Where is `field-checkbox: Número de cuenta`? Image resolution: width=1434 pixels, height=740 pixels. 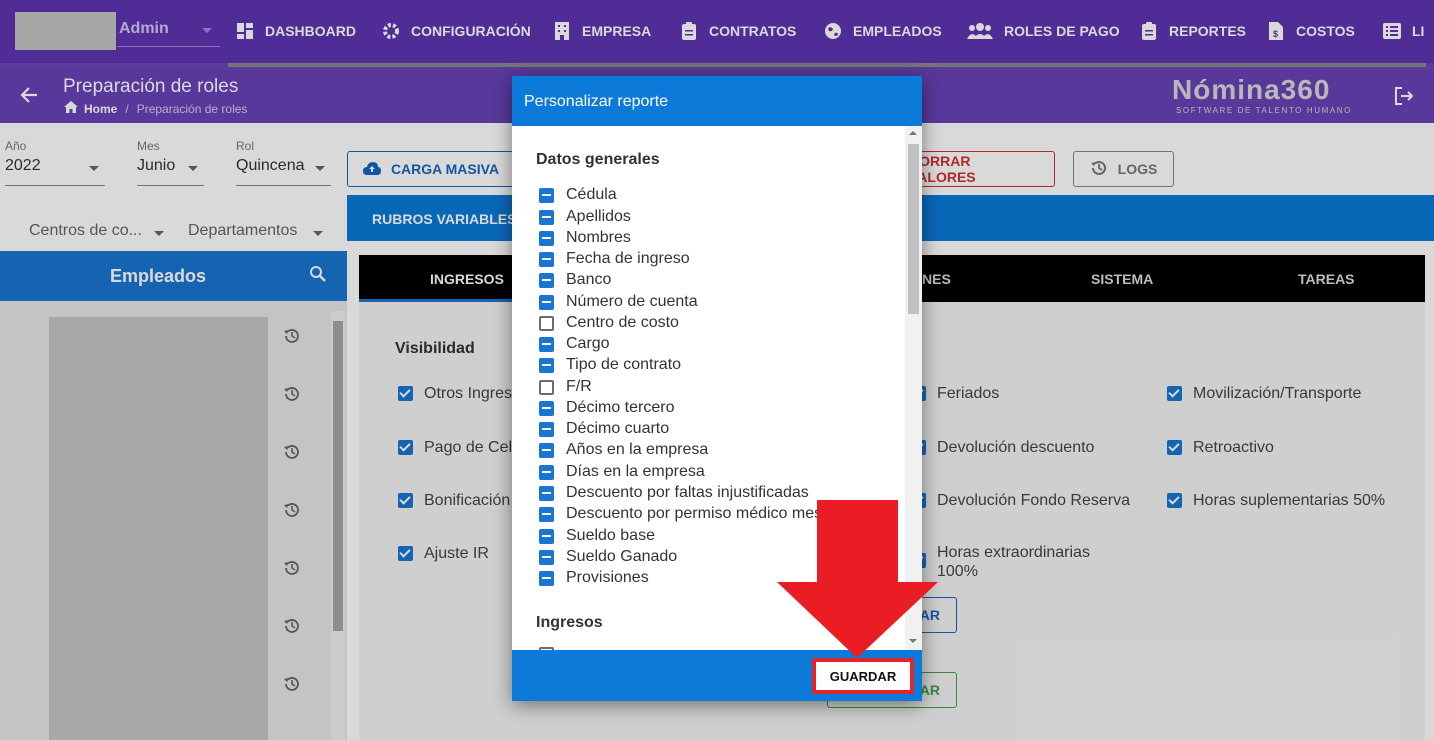 field-checkbox: Número de cuenta is located at coordinates (618, 302).